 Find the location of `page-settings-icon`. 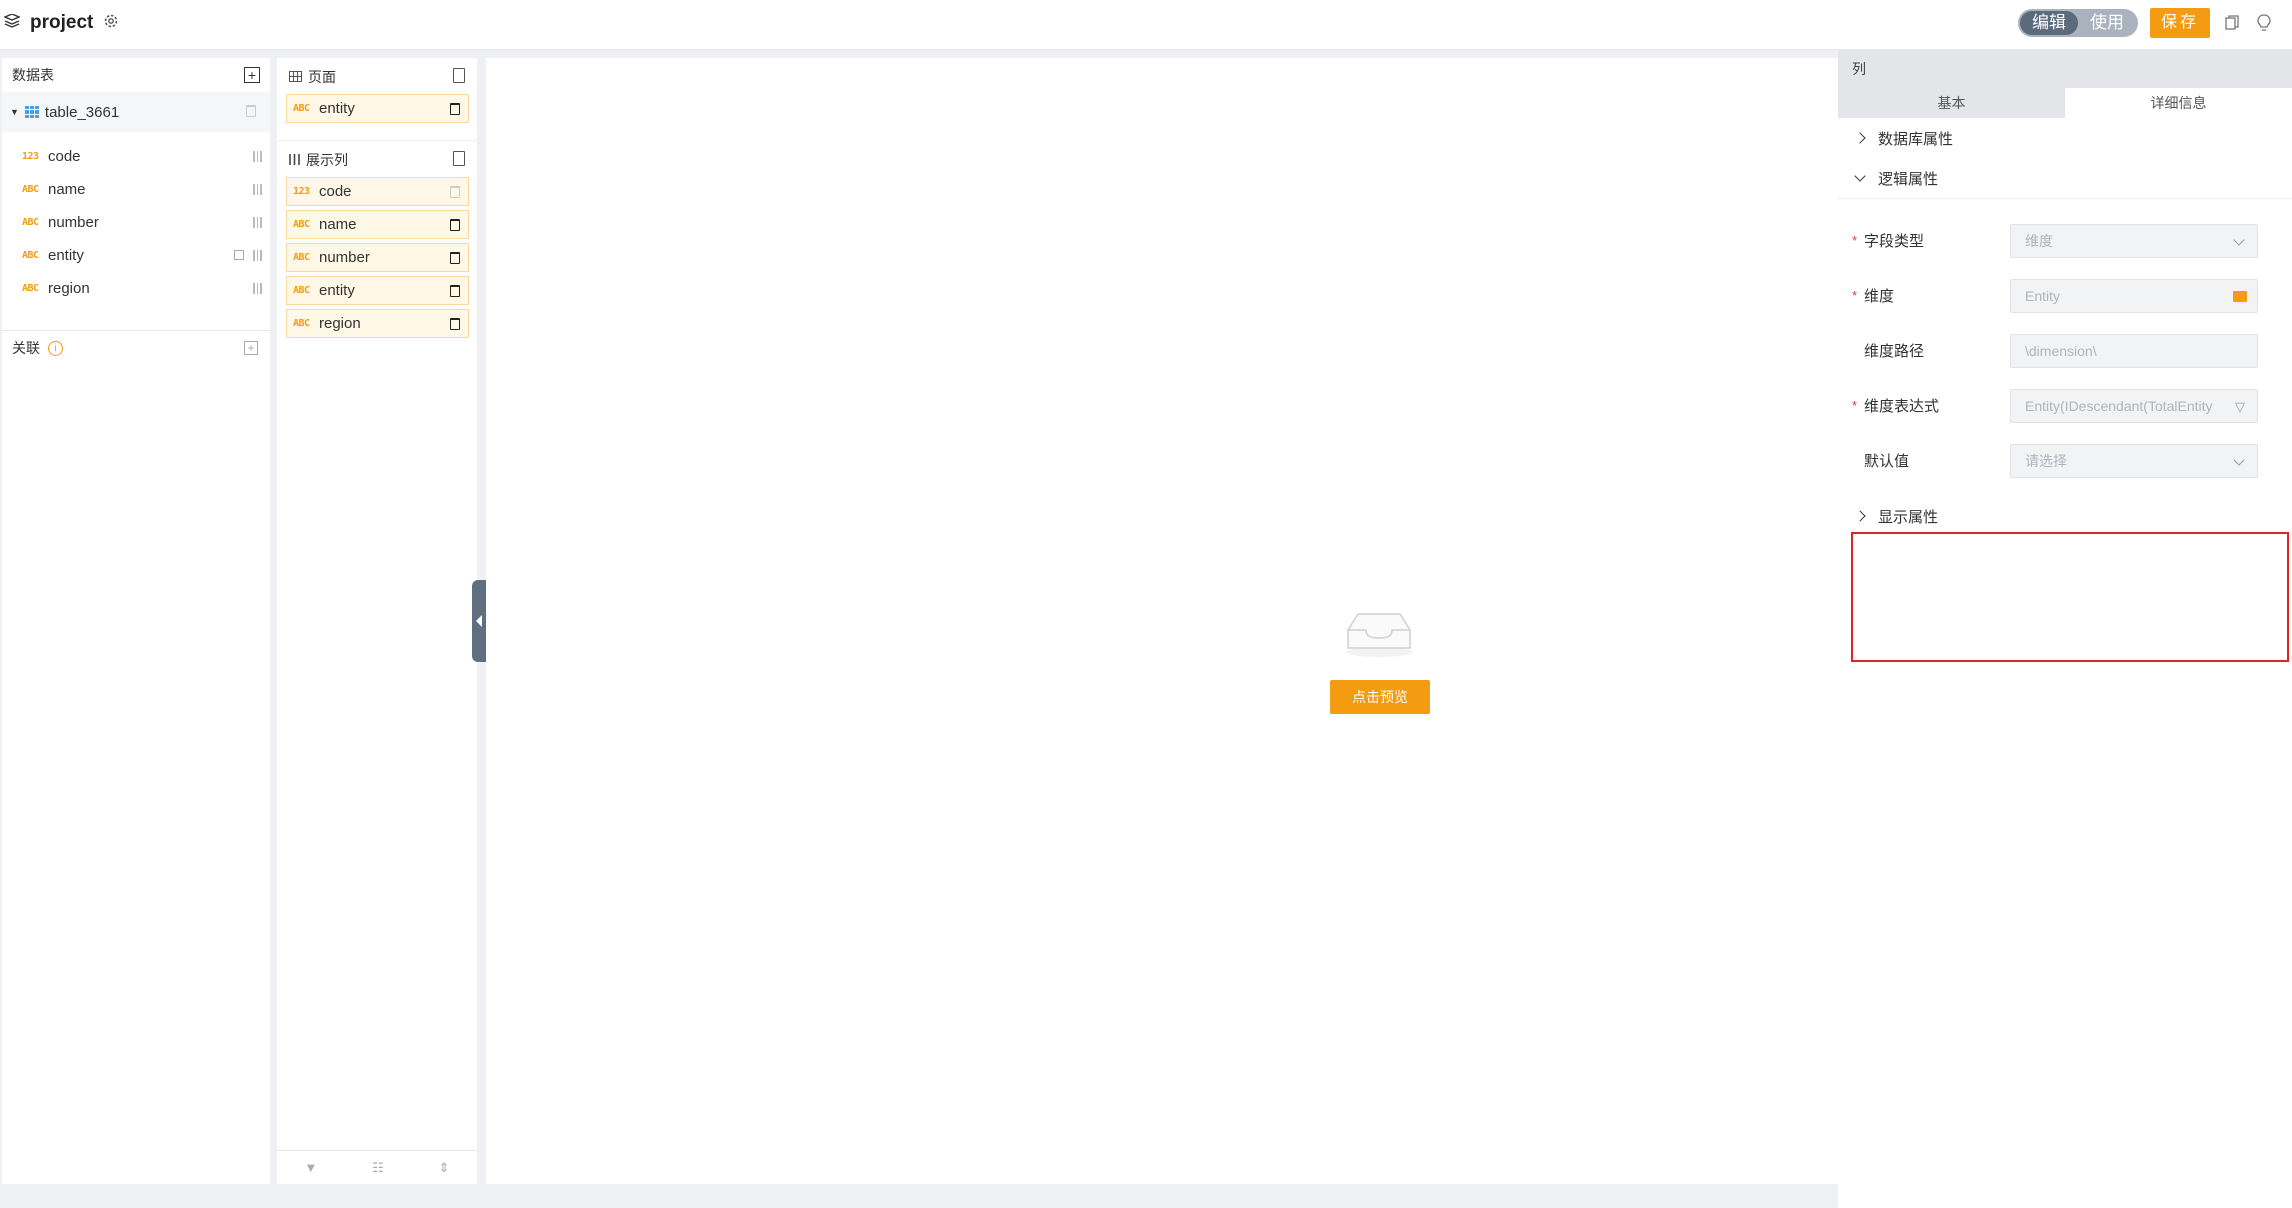

page-settings-icon is located at coordinates (459, 75).